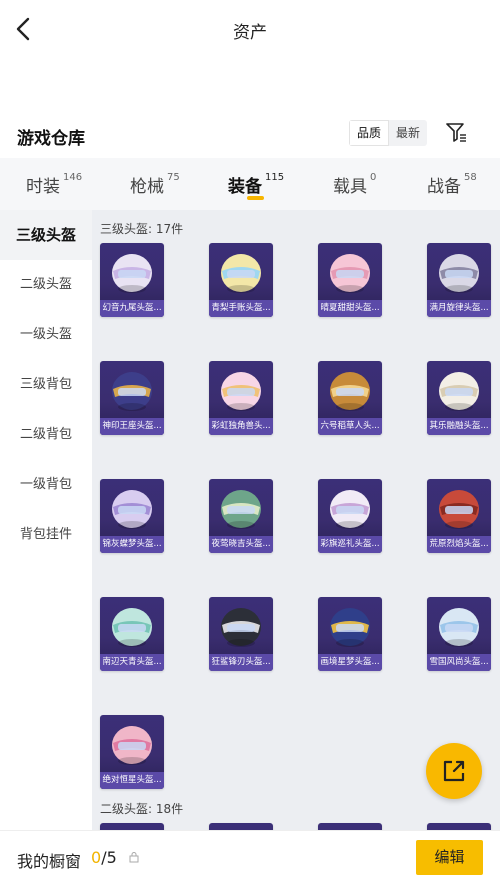  Describe the element at coordinates (46, 385) in the screenshot. I see `sidebar-item-level3-backpack: 三级背包` at that location.